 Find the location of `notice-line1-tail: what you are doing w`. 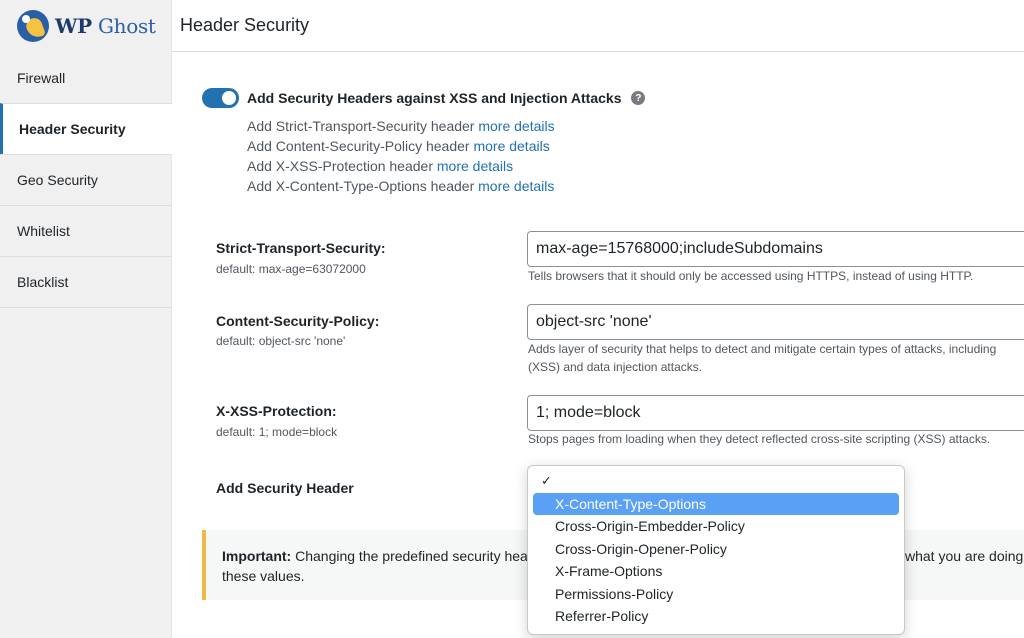

notice-line1-tail: what you are doing w is located at coordinates (964, 556).